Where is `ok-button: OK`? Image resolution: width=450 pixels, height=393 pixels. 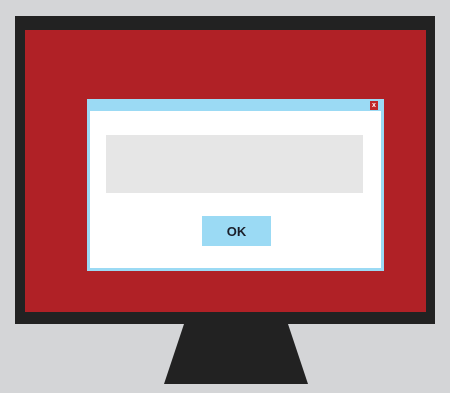
ok-button: OK is located at coordinates (236, 231).